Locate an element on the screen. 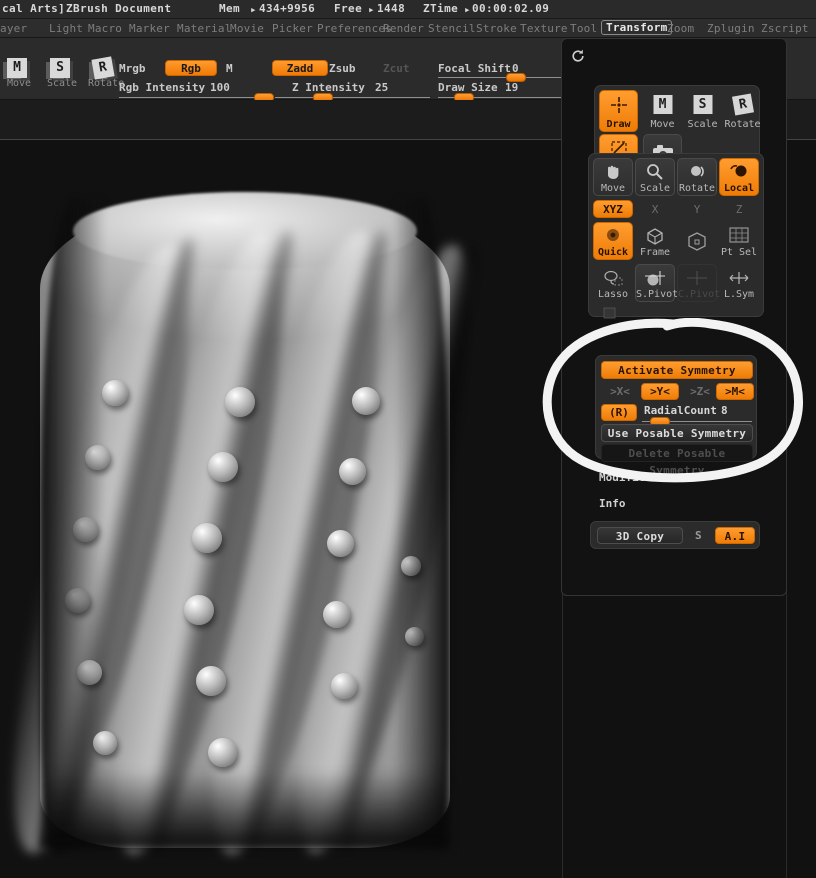 The width and height of the screenshot is (816, 878). hand-icon is located at coordinates (613, 172).